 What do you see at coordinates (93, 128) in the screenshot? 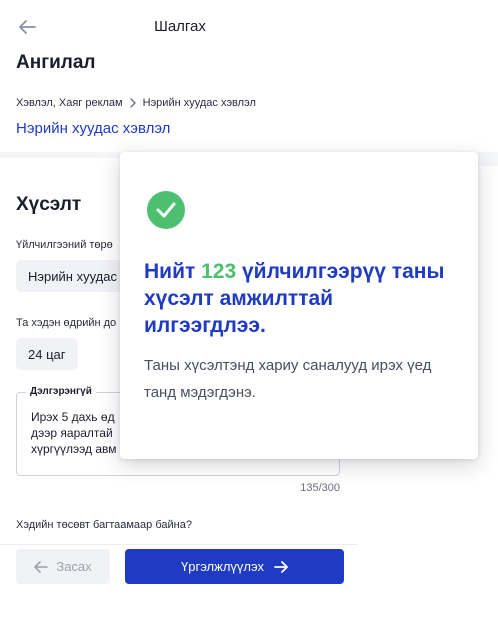
I see `selected-category: Нэрийн хуудас хэвлэл` at bounding box center [93, 128].